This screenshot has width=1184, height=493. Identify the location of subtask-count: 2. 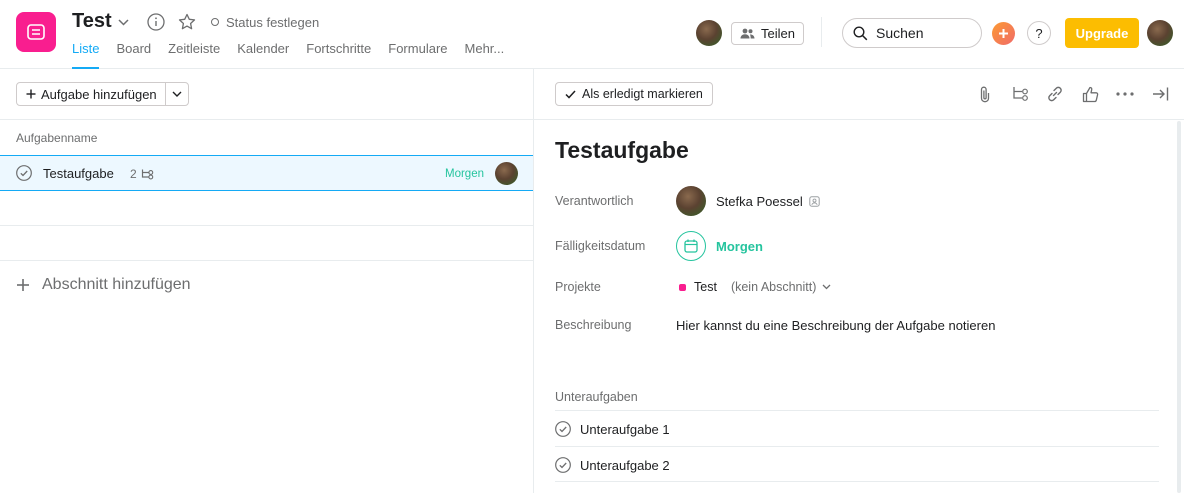
(142, 174).